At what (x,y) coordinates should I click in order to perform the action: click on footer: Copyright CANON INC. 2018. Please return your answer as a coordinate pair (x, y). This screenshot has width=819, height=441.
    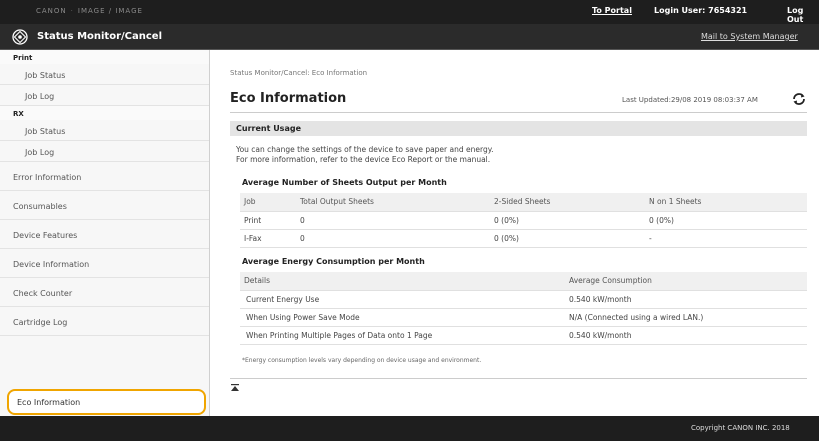
    Looking at the image, I should click on (409, 428).